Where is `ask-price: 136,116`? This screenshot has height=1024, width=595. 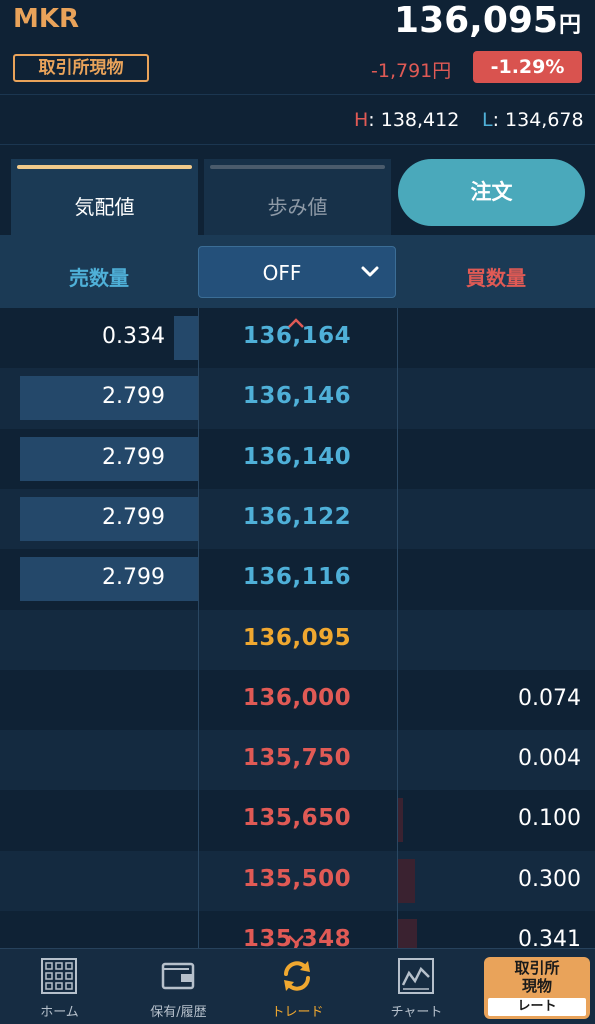 ask-price: 136,116 is located at coordinates (297, 577).